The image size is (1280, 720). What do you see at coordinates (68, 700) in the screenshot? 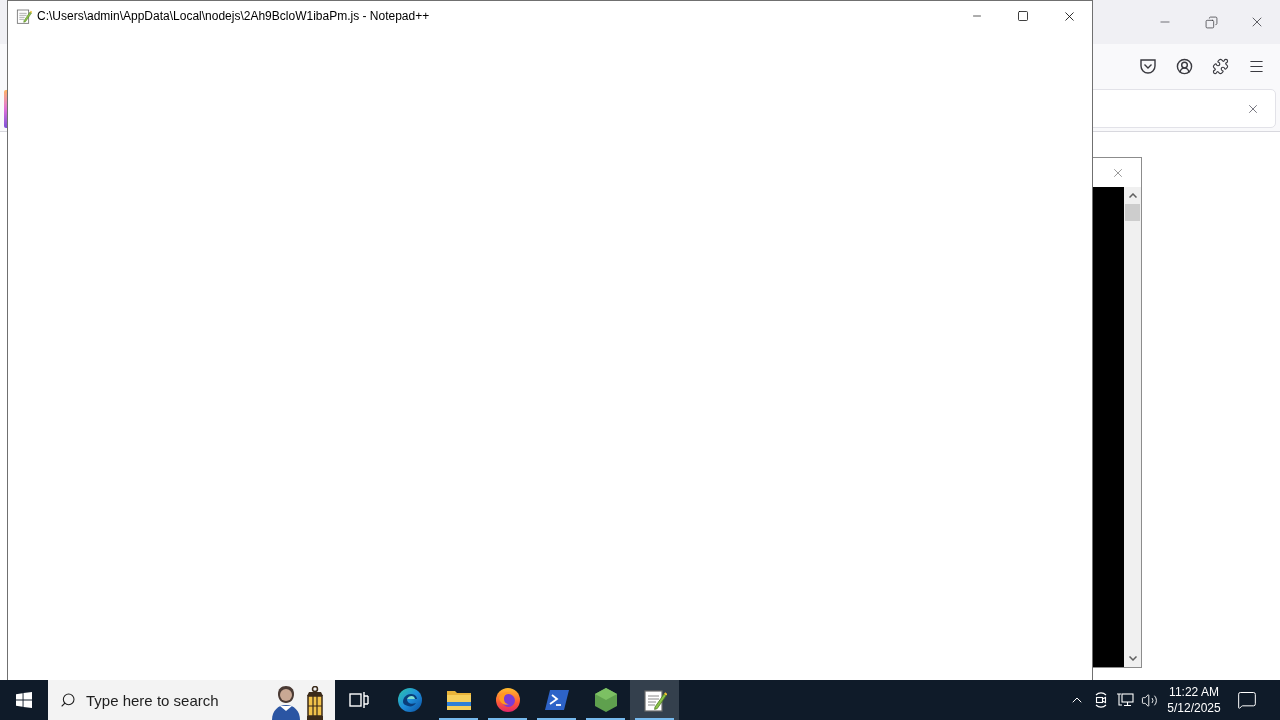
I see `search-icon` at bounding box center [68, 700].